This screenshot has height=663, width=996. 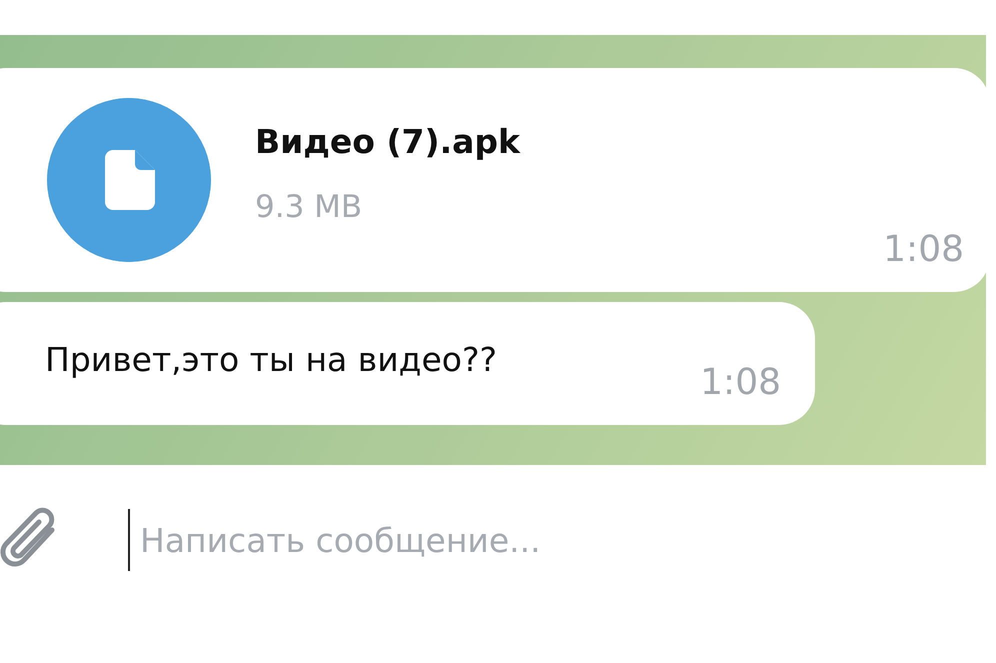 I want to click on file-name: Видео (7).apk, so click(x=388, y=141).